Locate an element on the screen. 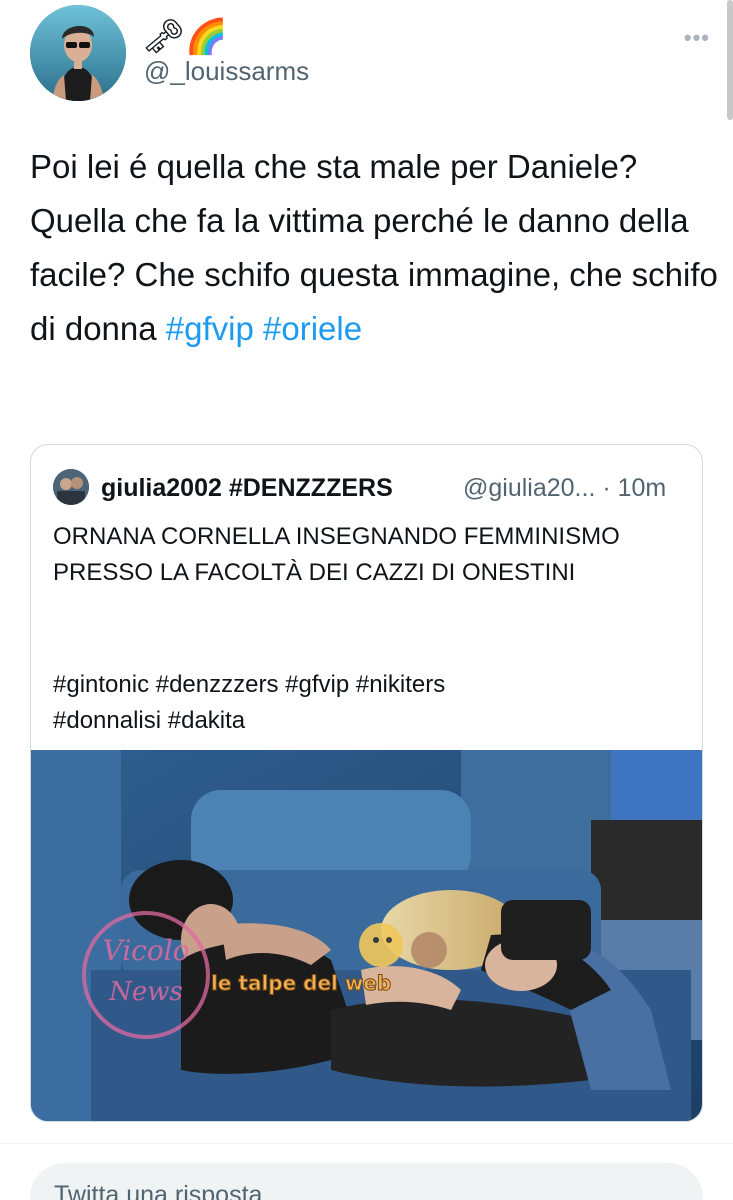 This screenshot has width=733, height=1200. quoted-tweet-header: giulia2002 #DENZZZERS @giulia20... · 10m is located at coordinates (373, 487).